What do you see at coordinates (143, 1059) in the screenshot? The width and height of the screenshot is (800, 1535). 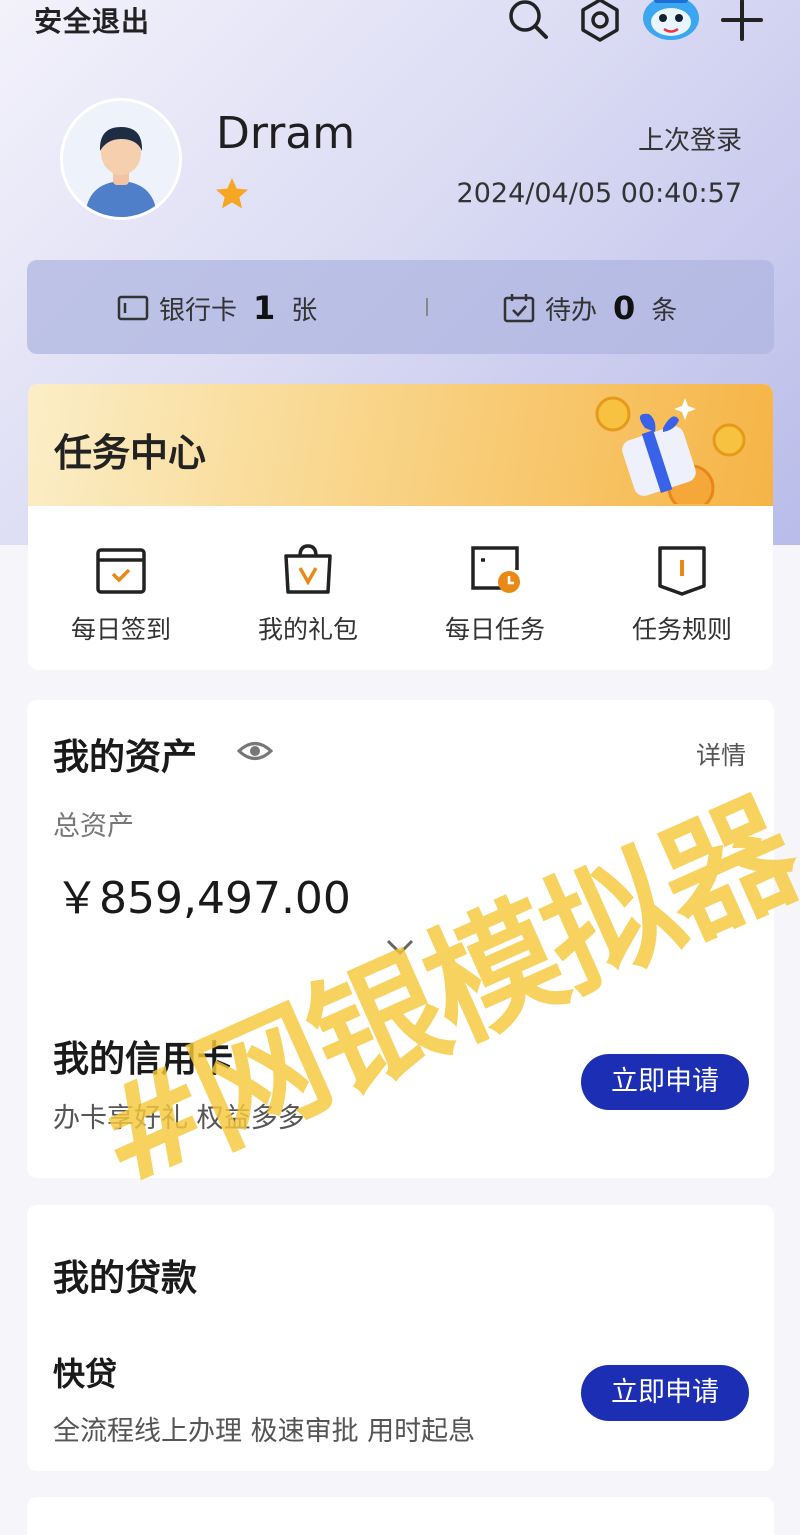 I see `credit-card-title: 我的信用卡` at bounding box center [143, 1059].